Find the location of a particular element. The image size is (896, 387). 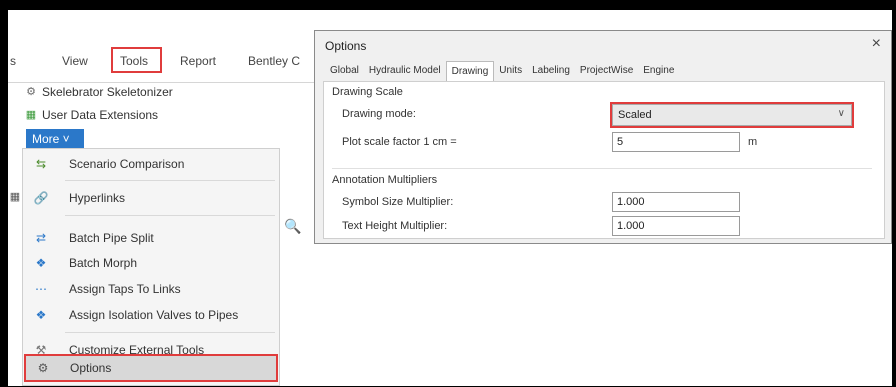

menu-item-batch-pipe-split: ⇄ Batch Pipe Split is located at coordinates (151, 238).